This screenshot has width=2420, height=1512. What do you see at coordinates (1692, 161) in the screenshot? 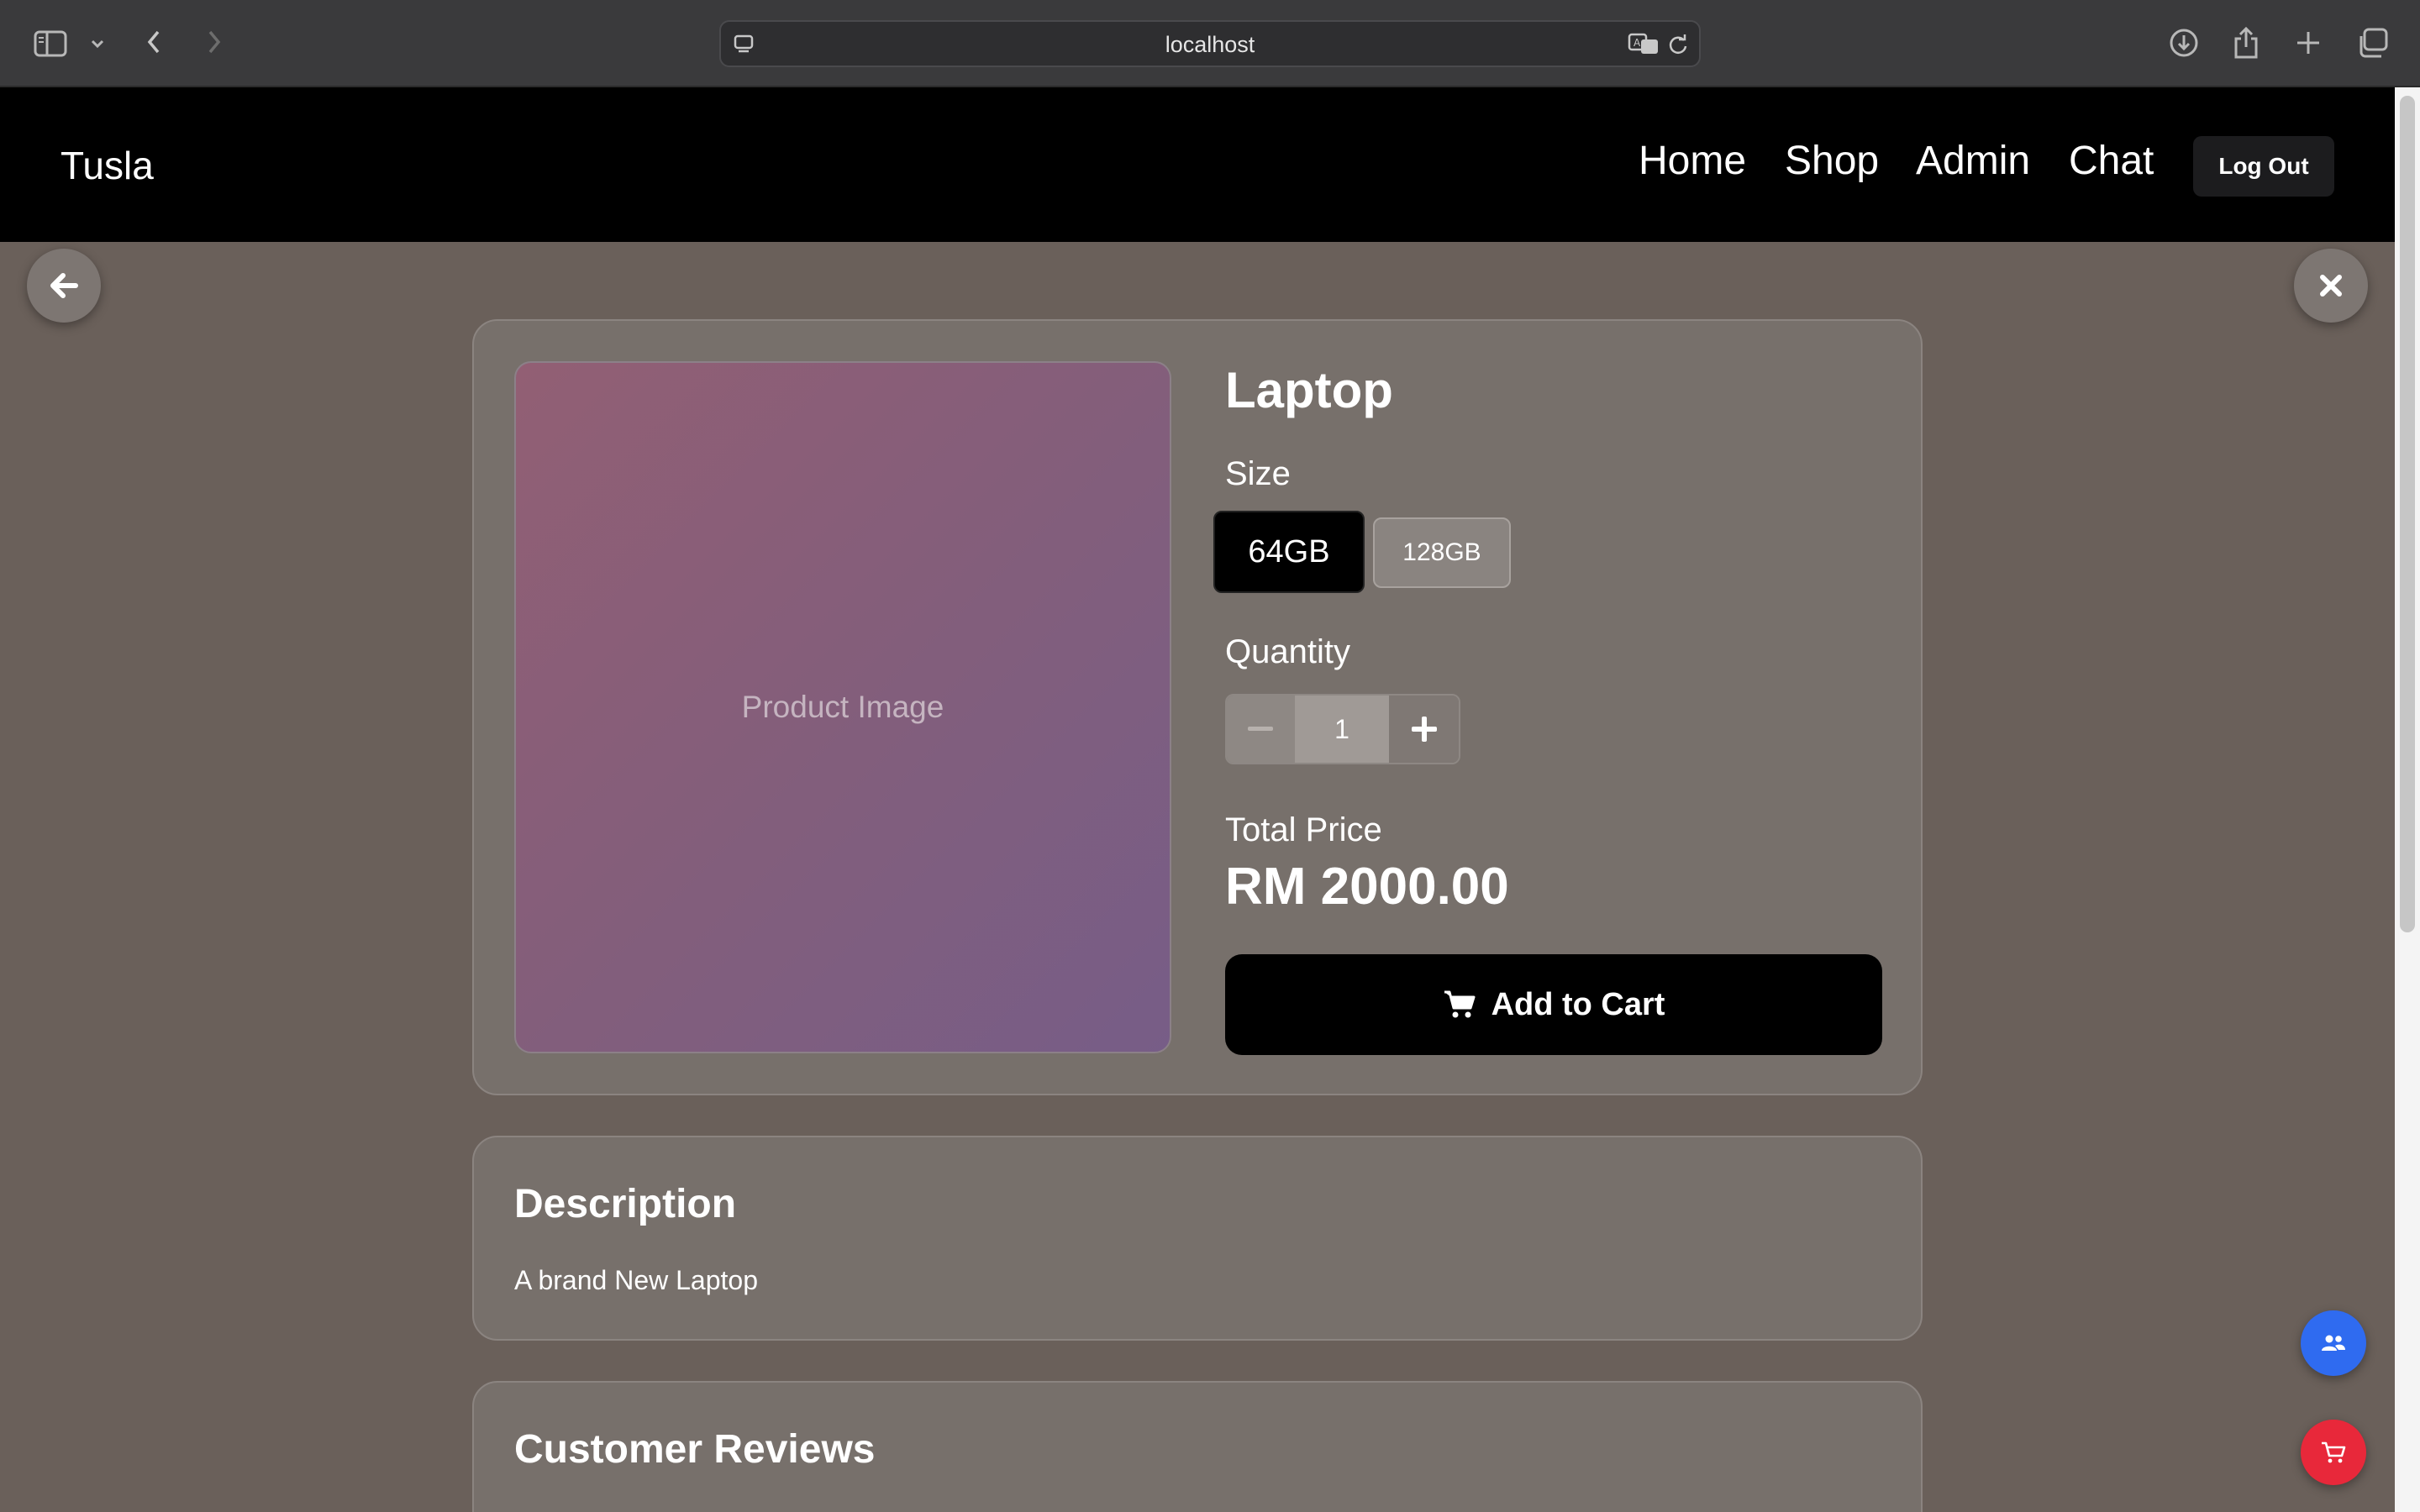
I see `nav-link-home: Home` at bounding box center [1692, 161].